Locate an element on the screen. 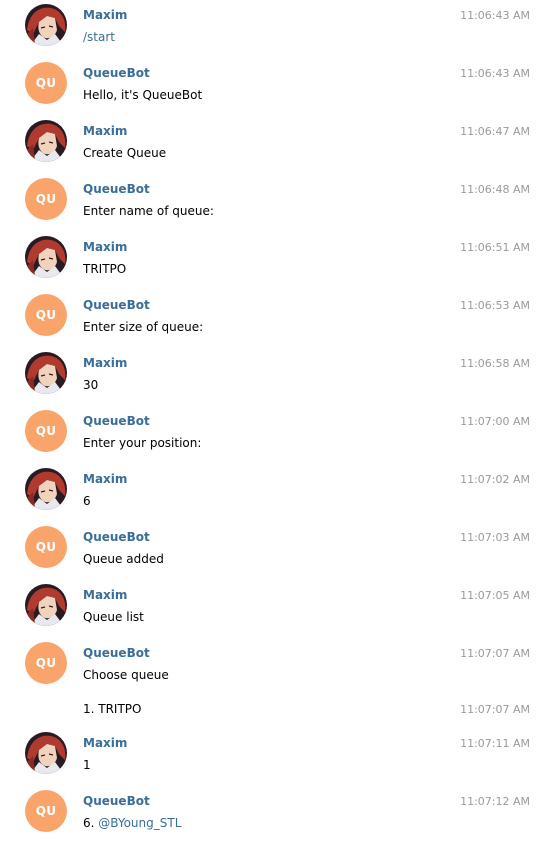 Image resolution: width=549 pixels, height=852 pixels. username-mention-link: @BYoung_STL is located at coordinates (139, 823).